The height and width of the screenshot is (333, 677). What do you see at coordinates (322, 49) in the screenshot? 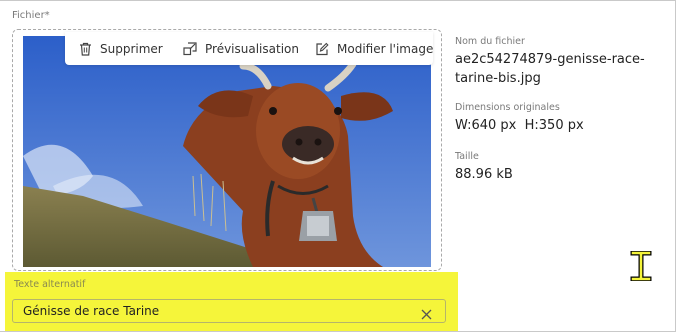
I see `edit-icon` at bounding box center [322, 49].